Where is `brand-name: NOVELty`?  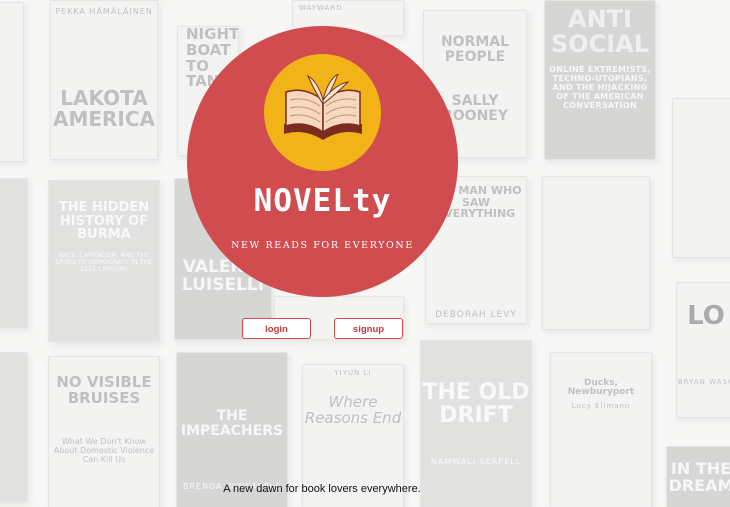
brand-name: NOVELty is located at coordinates (322, 201).